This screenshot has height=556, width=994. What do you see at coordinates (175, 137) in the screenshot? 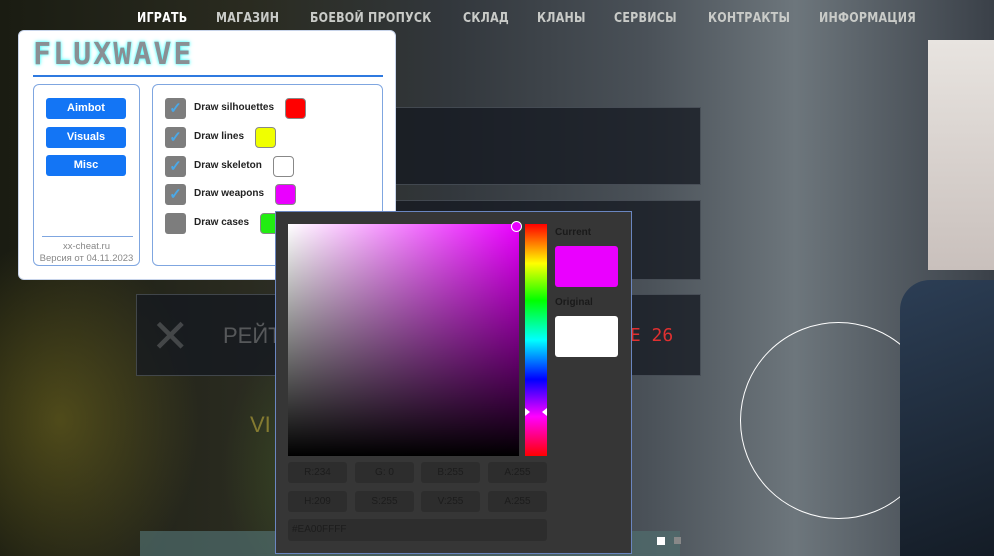
I see `checkbox-lines: ✓` at bounding box center [175, 137].